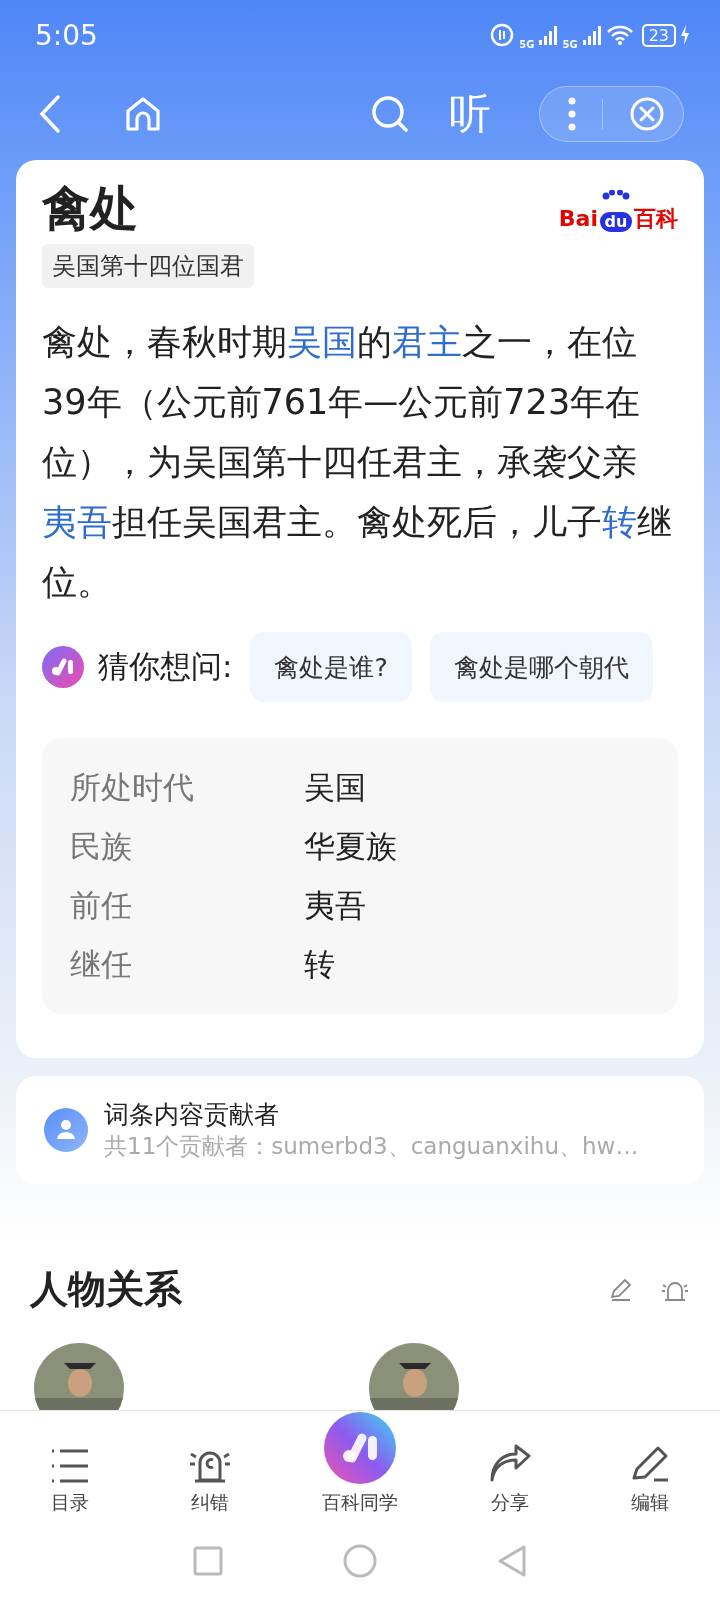 The width and height of the screenshot is (720, 1600). I want to click on more-icon, so click(572, 114).